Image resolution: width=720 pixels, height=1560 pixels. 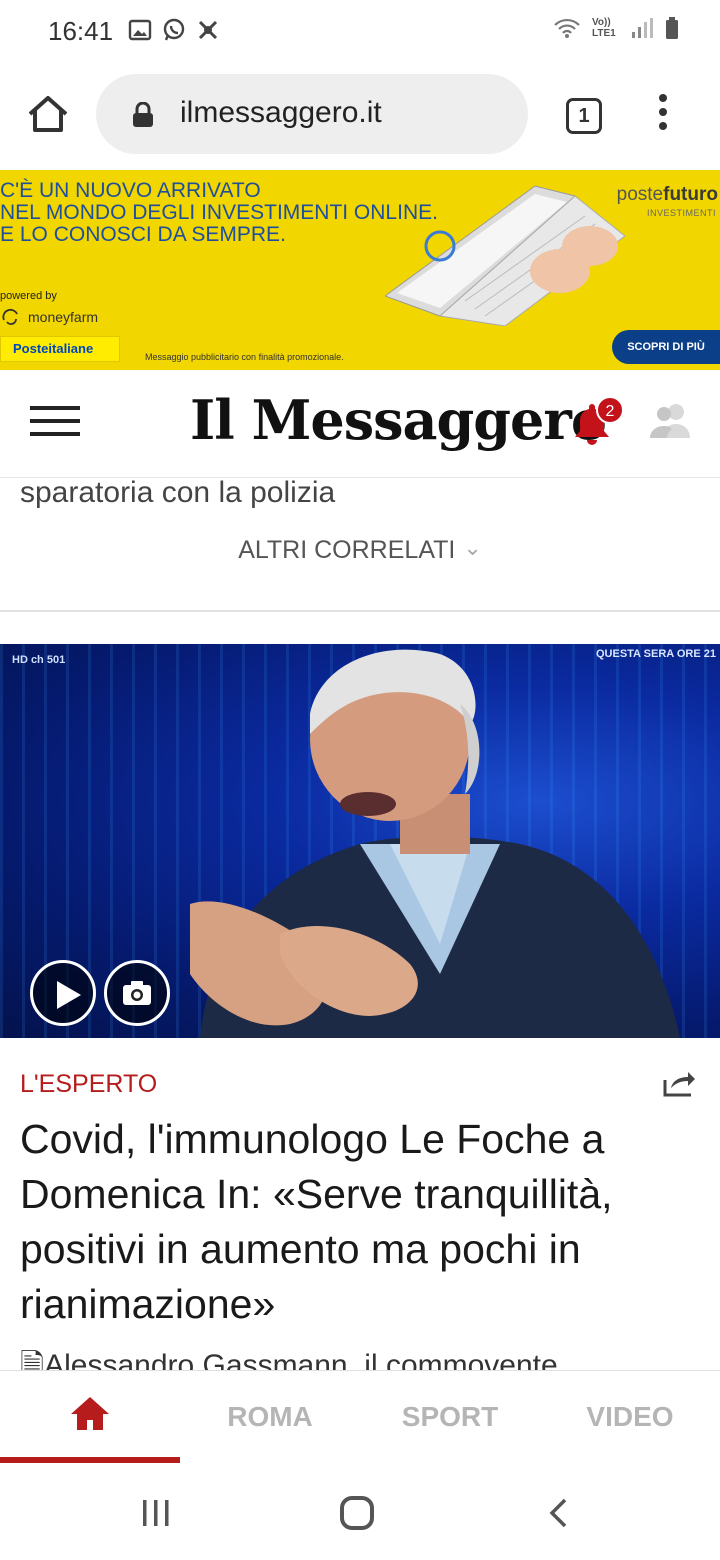 What do you see at coordinates (642, 28) in the screenshot?
I see `signal-icon` at bounding box center [642, 28].